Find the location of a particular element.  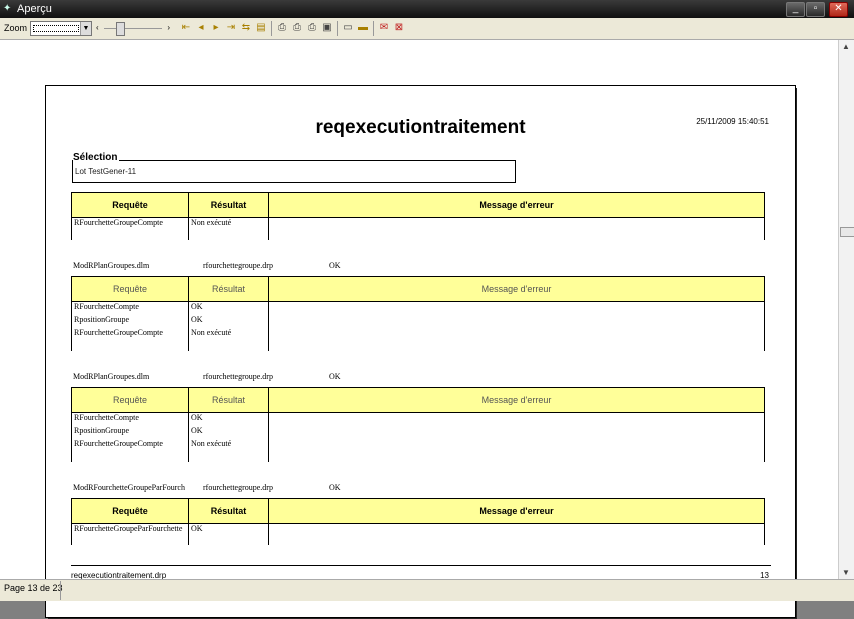

last-page-icon: ⇥ is located at coordinates (231, 28).